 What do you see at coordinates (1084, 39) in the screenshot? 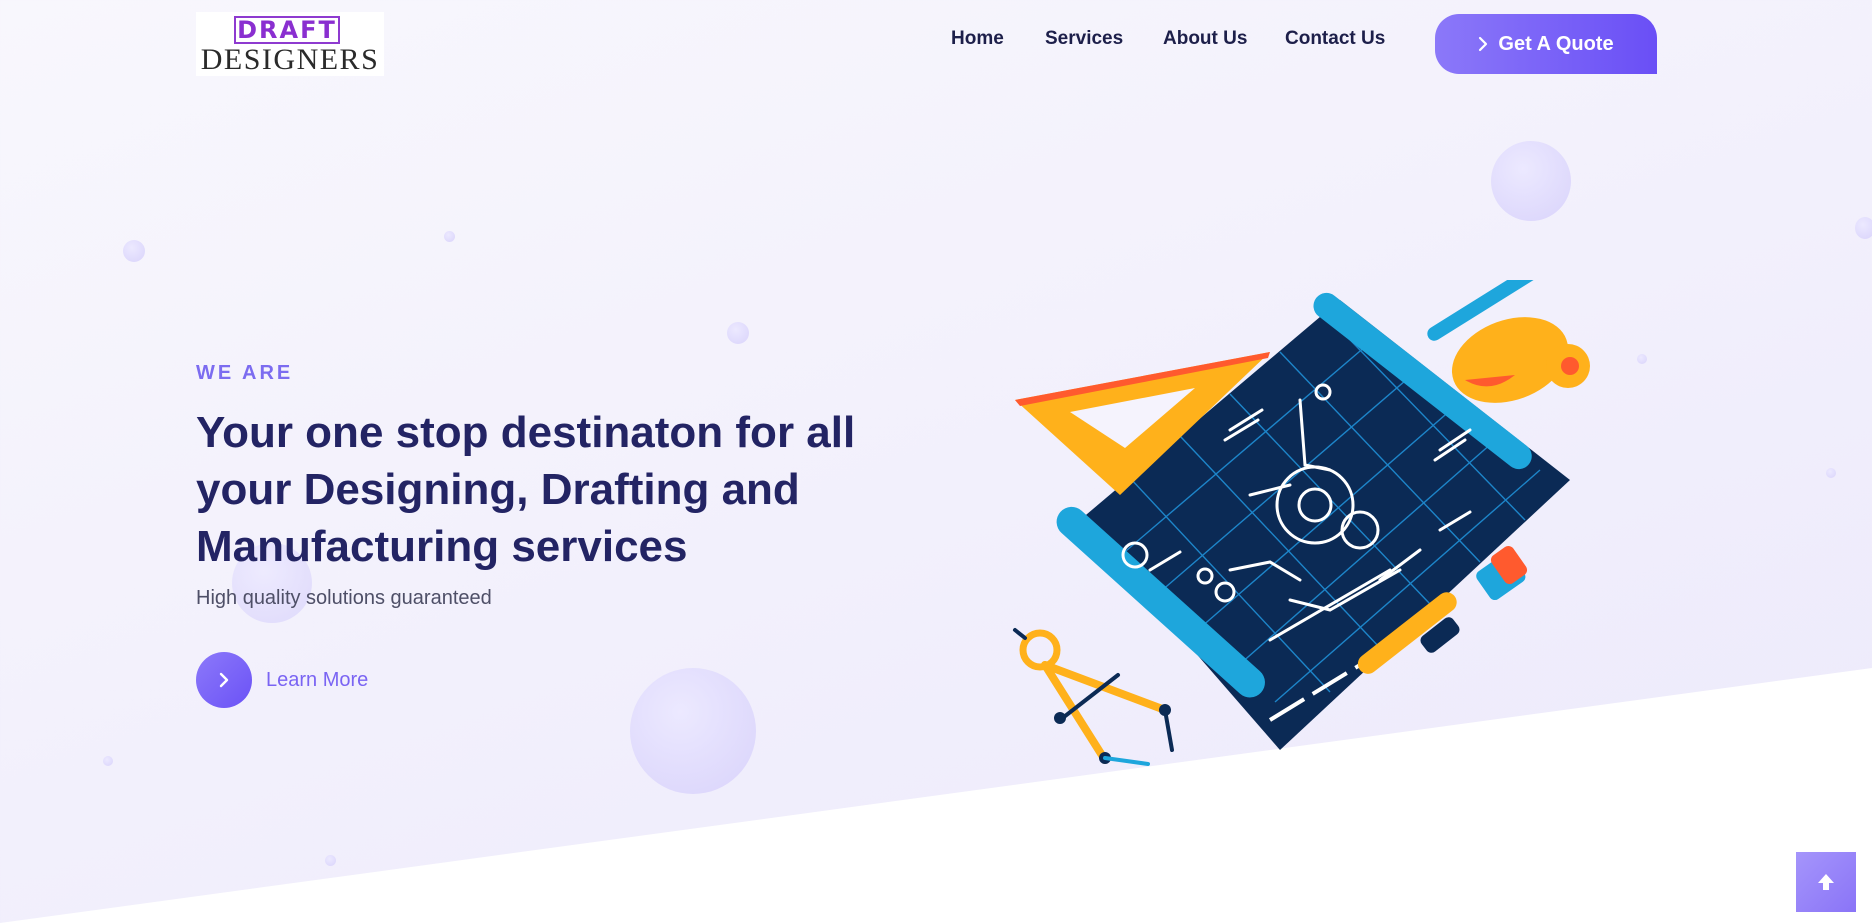
I see `nav-item-services: Services` at bounding box center [1084, 39].